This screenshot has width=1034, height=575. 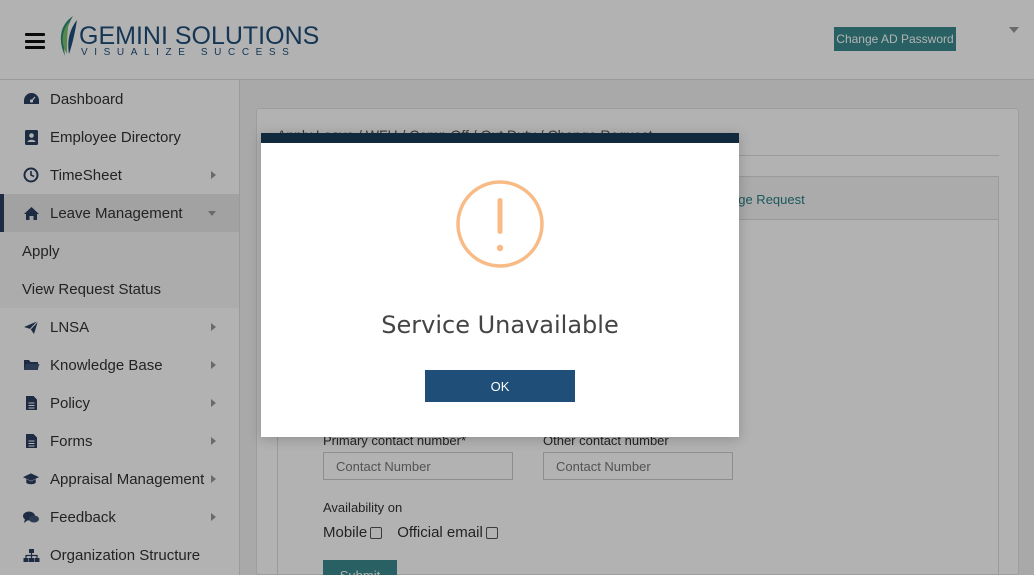 What do you see at coordinates (500, 386) in the screenshot?
I see `ok-button: OK` at bounding box center [500, 386].